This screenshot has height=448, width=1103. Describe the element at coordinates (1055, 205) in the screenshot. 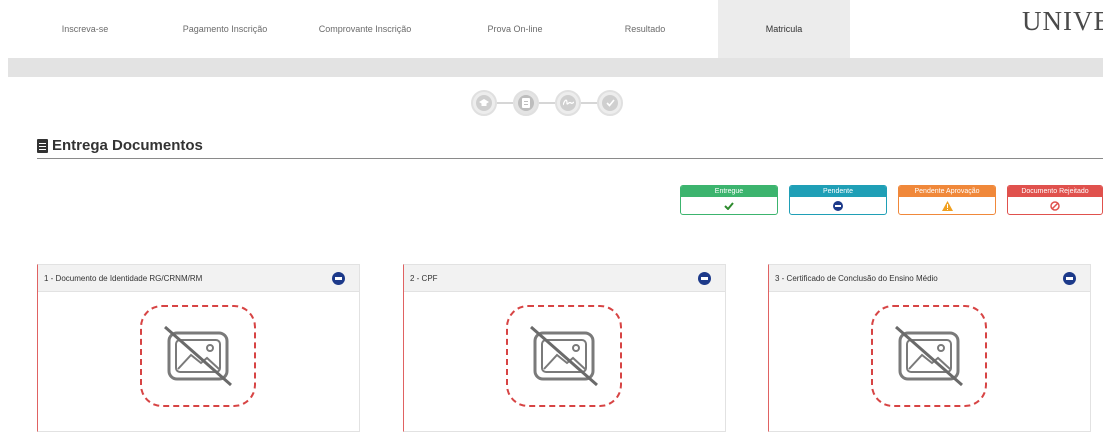

I see `ban-icon` at that location.